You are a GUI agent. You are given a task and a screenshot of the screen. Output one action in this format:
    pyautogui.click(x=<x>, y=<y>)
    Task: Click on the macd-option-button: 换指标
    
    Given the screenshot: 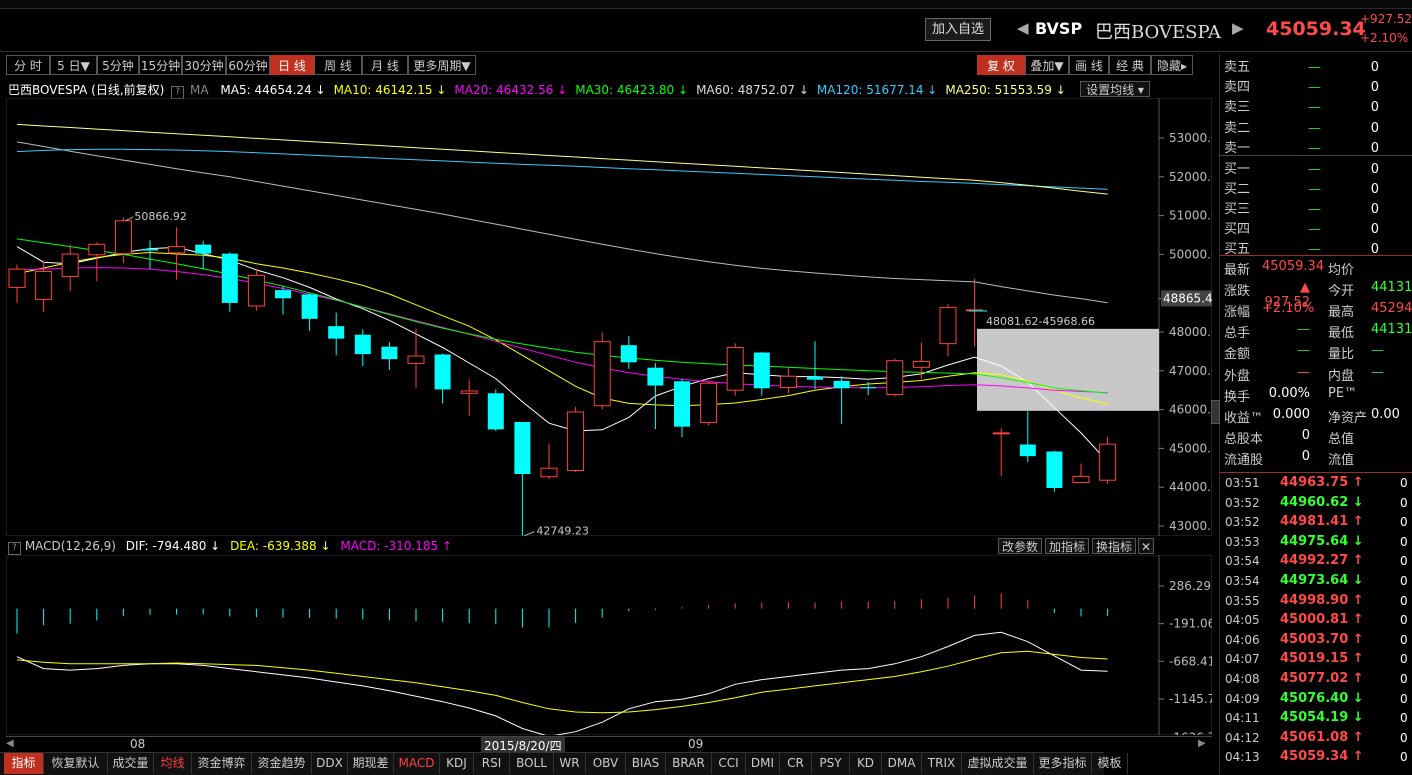 What is the action you would take?
    pyautogui.click(x=1114, y=546)
    